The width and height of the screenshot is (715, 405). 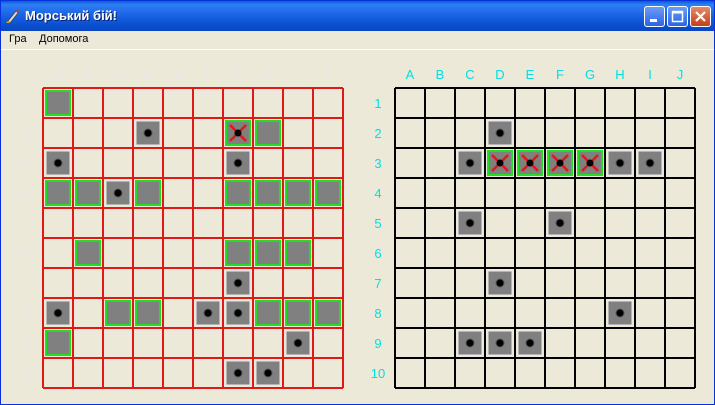 I want to click on enemy-cell-H4, so click(x=620, y=193).